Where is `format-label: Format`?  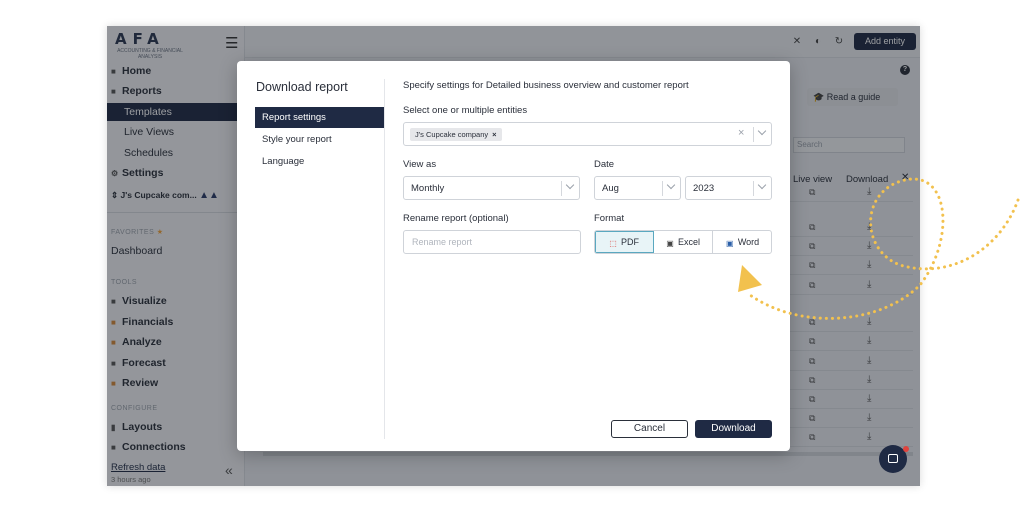
format-label: Format is located at coordinates (609, 218).